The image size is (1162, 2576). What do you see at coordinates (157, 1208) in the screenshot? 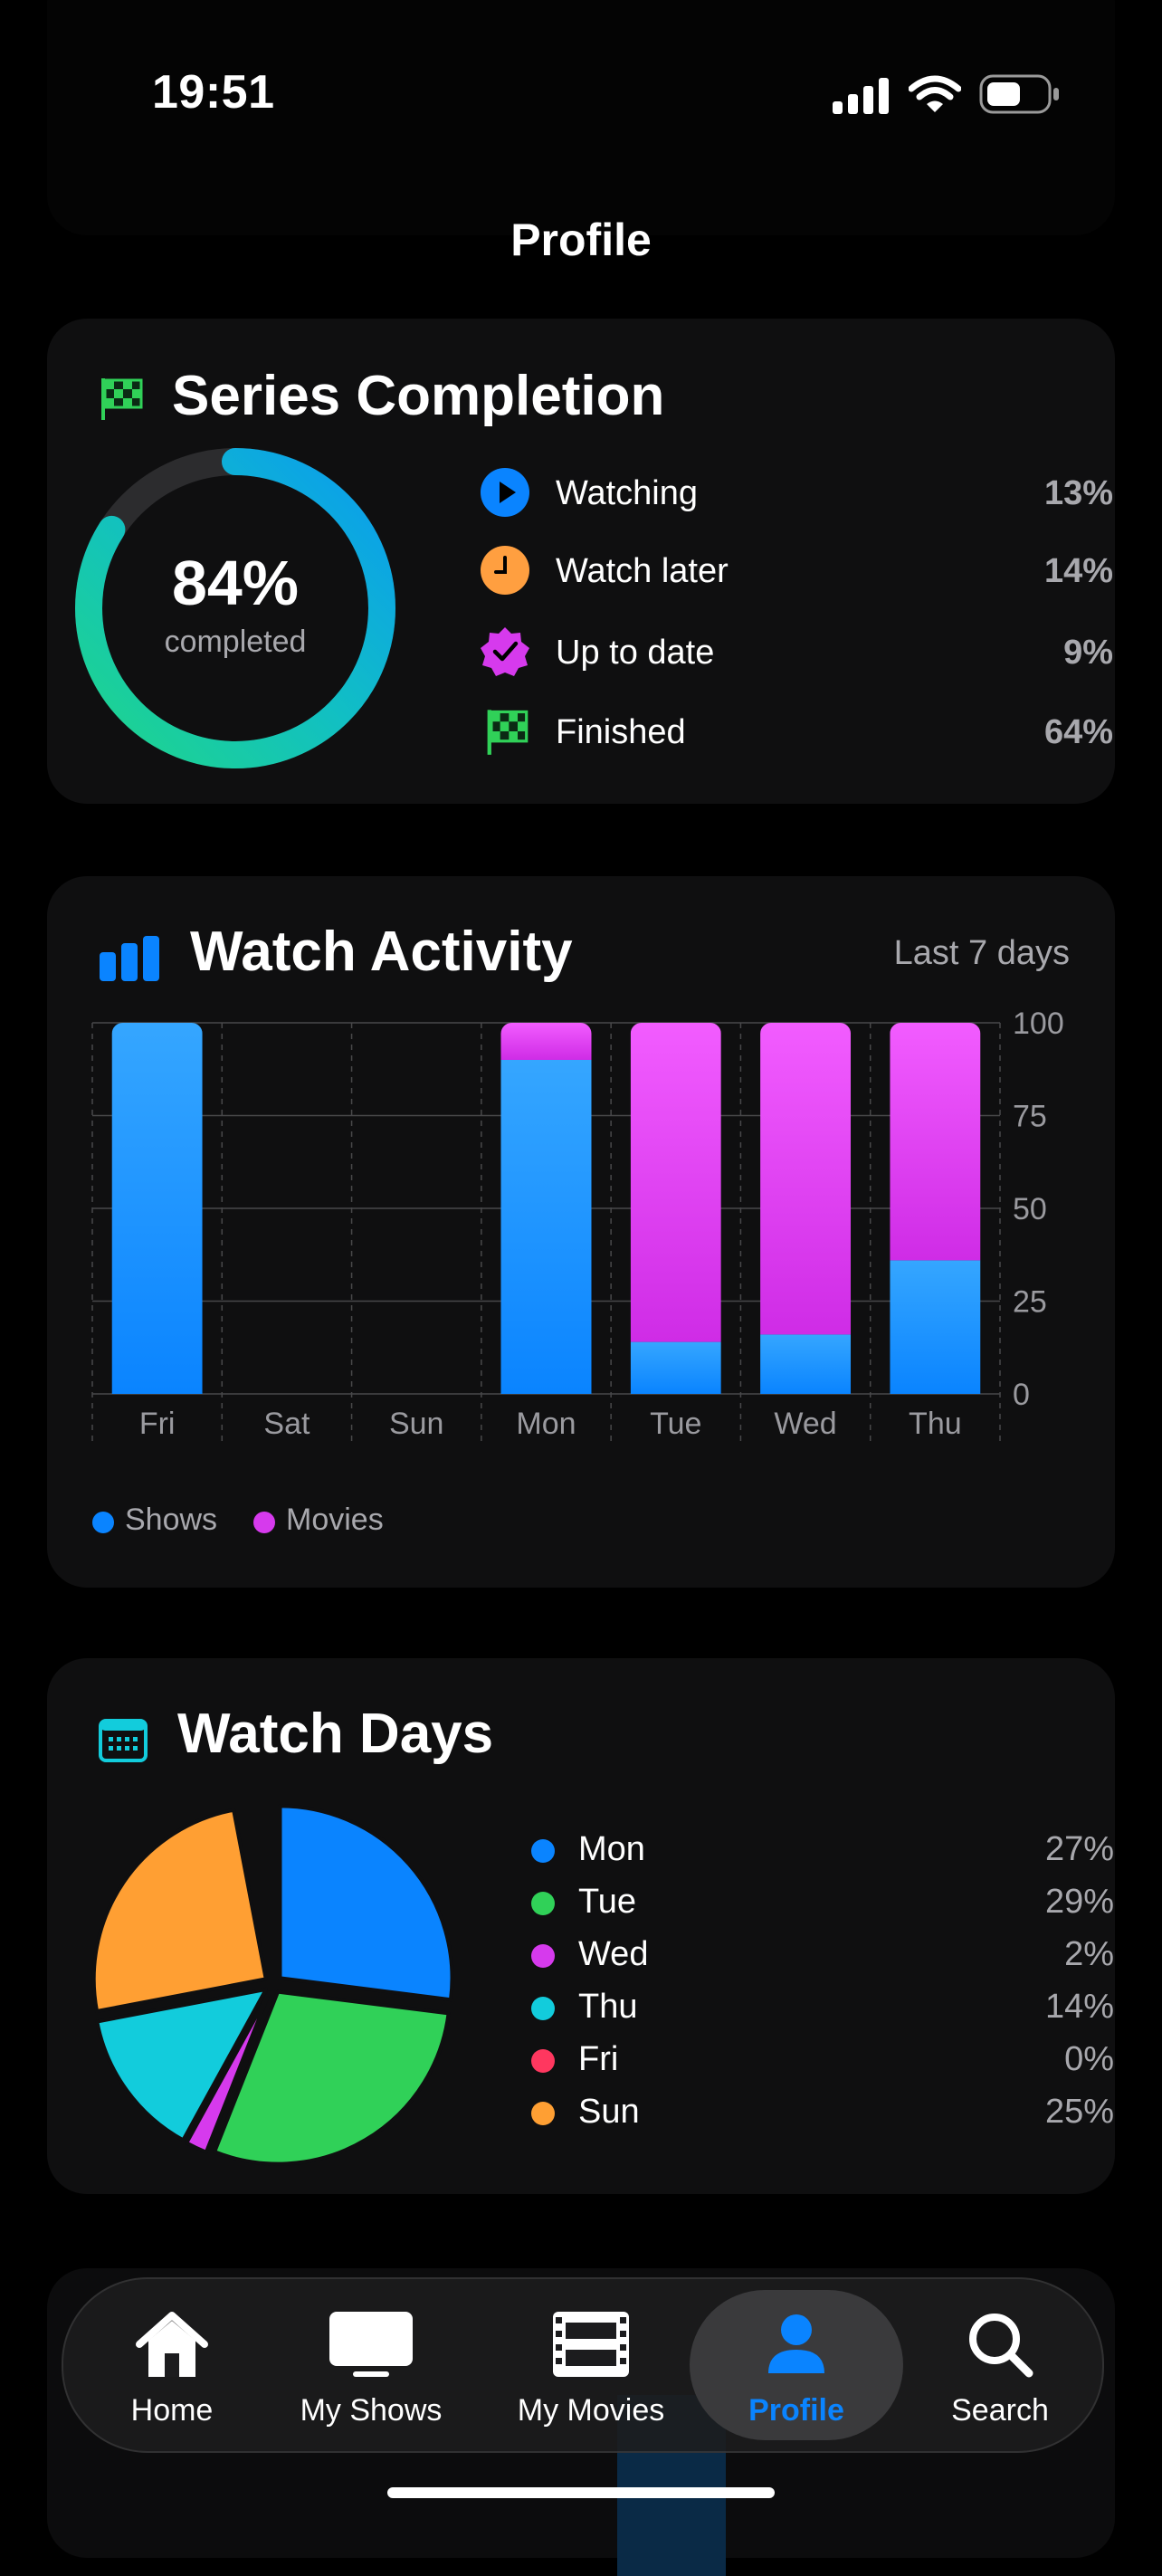
I see `bar-shows-fri` at bounding box center [157, 1208].